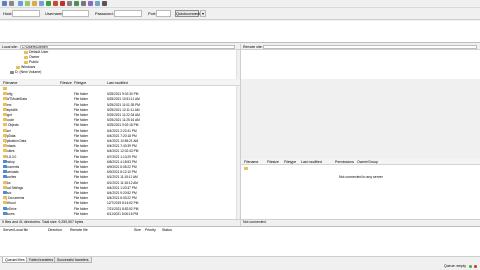  I want to click on local-col-modified: Last modified, so click(117, 83).